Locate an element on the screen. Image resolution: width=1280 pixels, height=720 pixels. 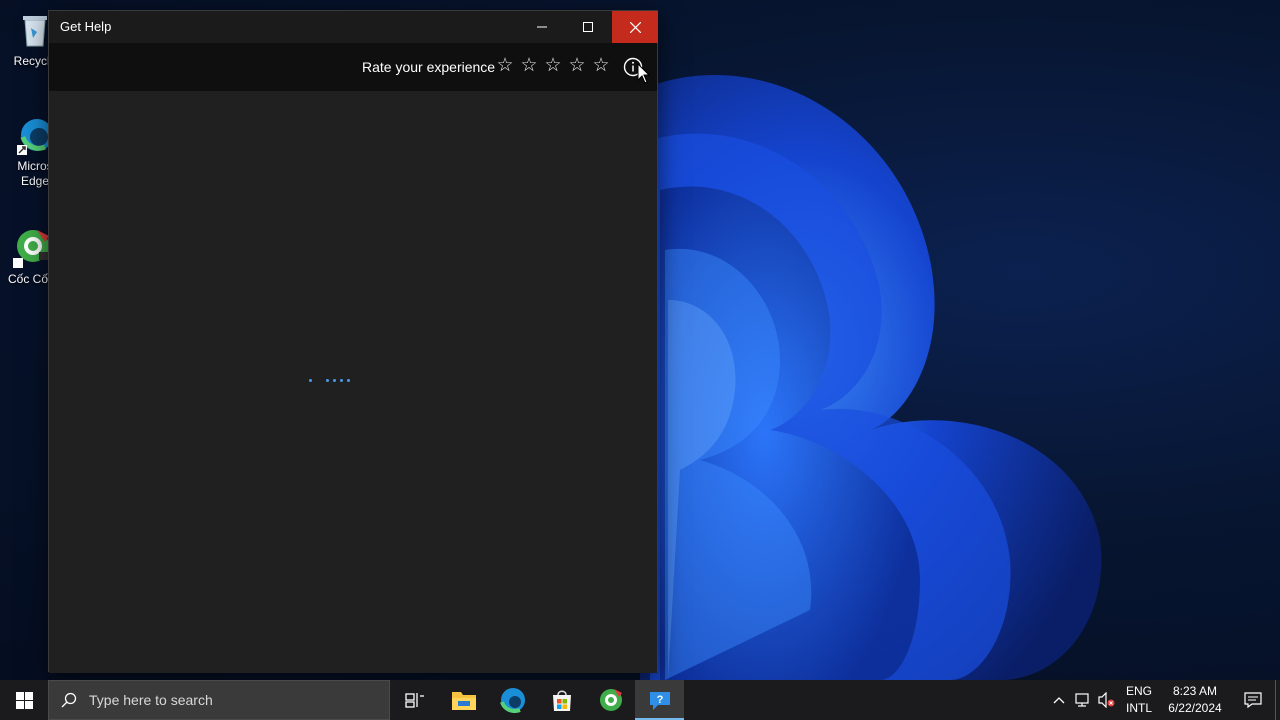
keyboard-layout: INTL is located at coordinates (1138, 708).